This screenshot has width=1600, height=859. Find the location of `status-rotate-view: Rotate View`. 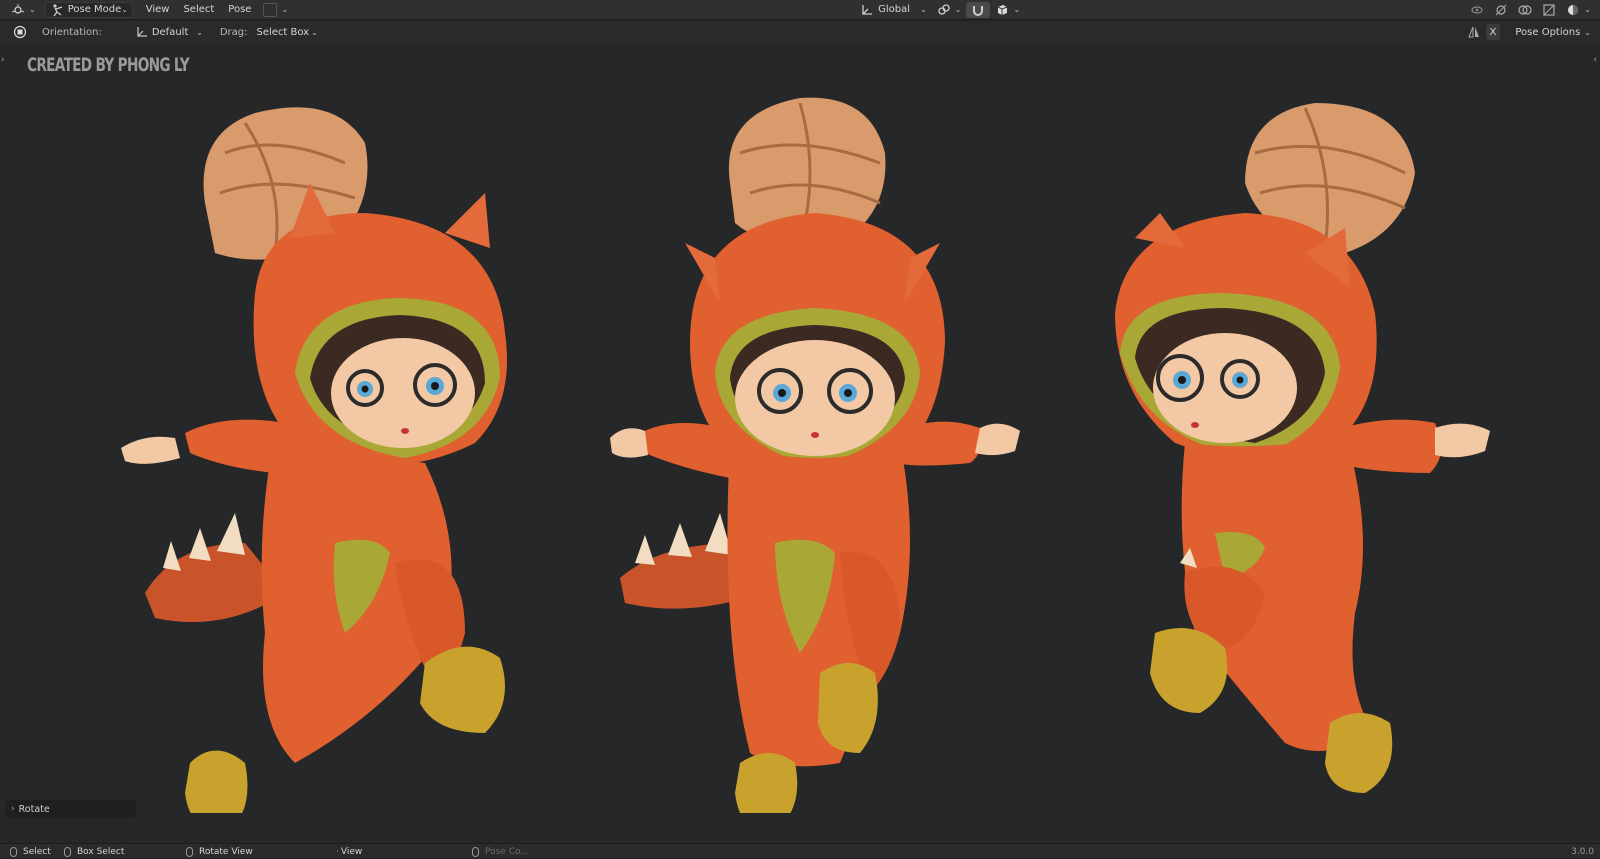

status-rotate-view: Rotate View is located at coordinates (219, 851).